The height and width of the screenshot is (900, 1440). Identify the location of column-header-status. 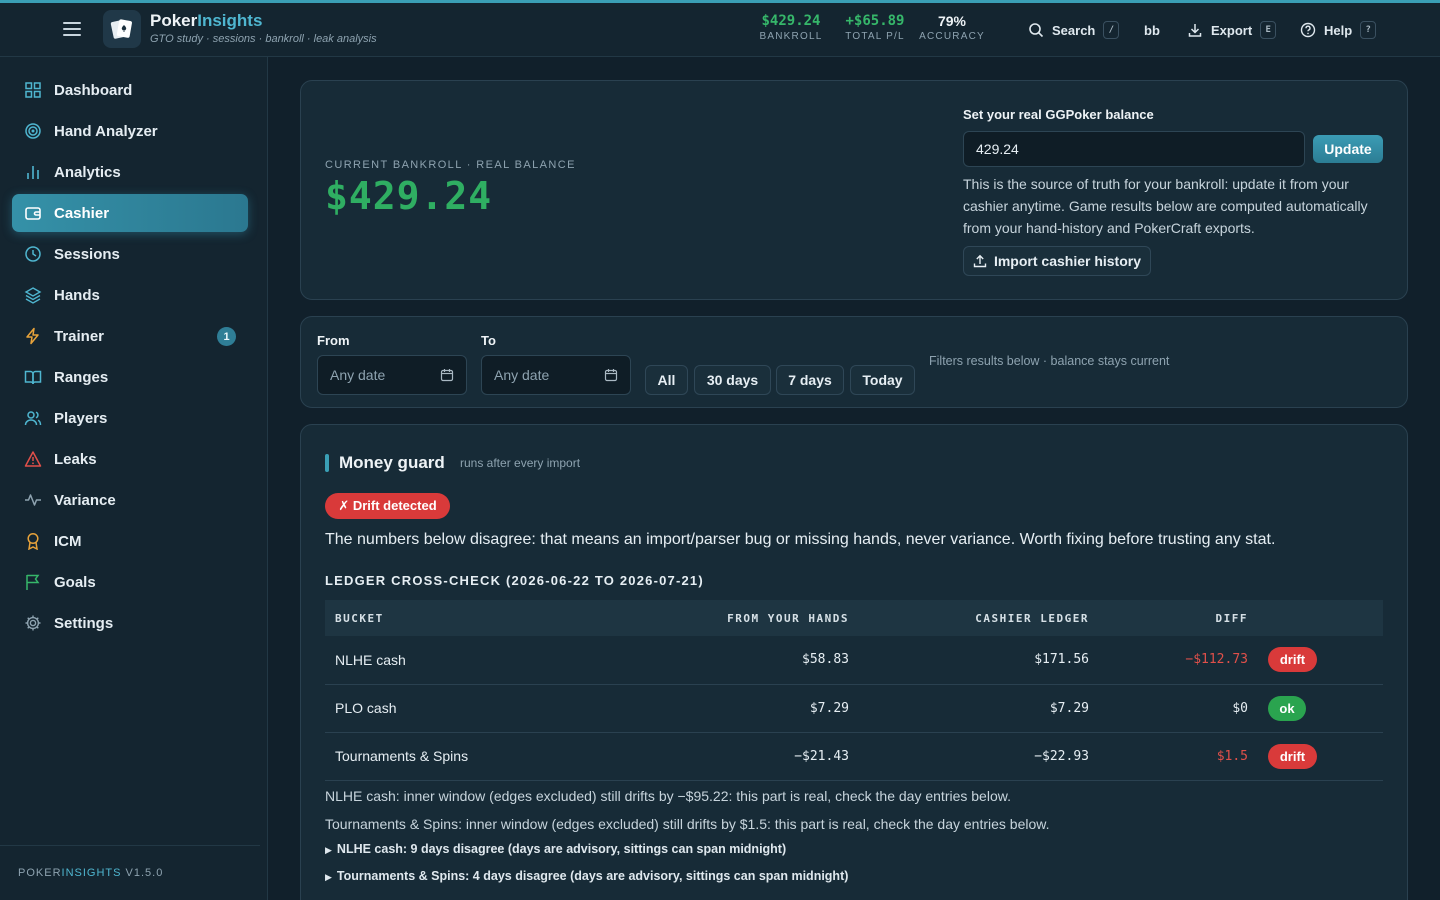
(1315, 618).